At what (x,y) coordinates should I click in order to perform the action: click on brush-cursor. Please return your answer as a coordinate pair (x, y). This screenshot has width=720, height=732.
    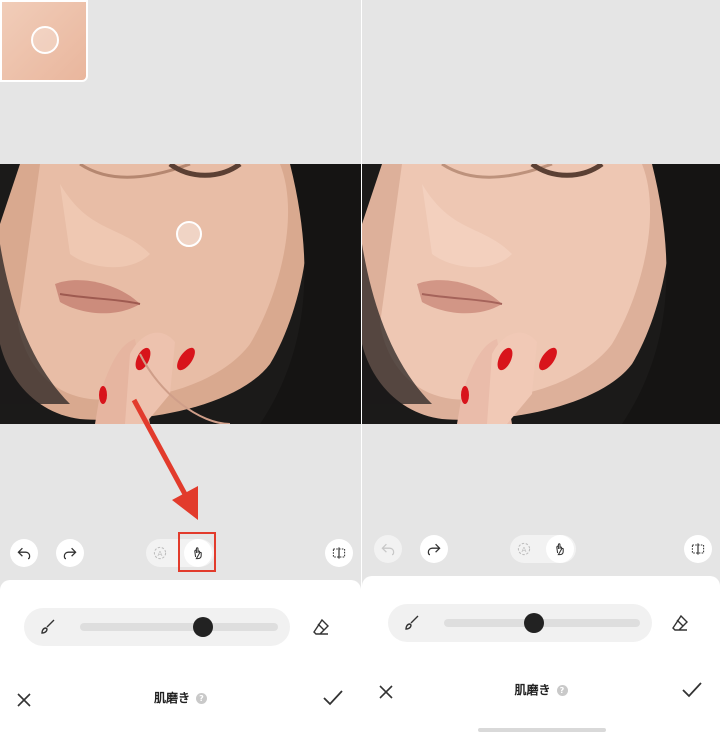
    Looking at the image, I should click on (189, 234).